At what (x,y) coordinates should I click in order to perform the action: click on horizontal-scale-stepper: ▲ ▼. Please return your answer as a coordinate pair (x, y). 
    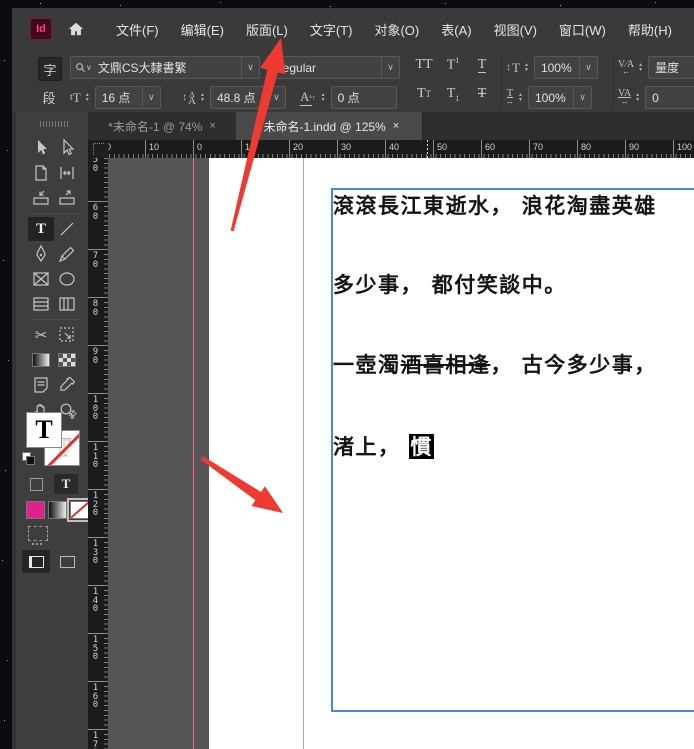
    Looking at the image, I should click on (520, 97).